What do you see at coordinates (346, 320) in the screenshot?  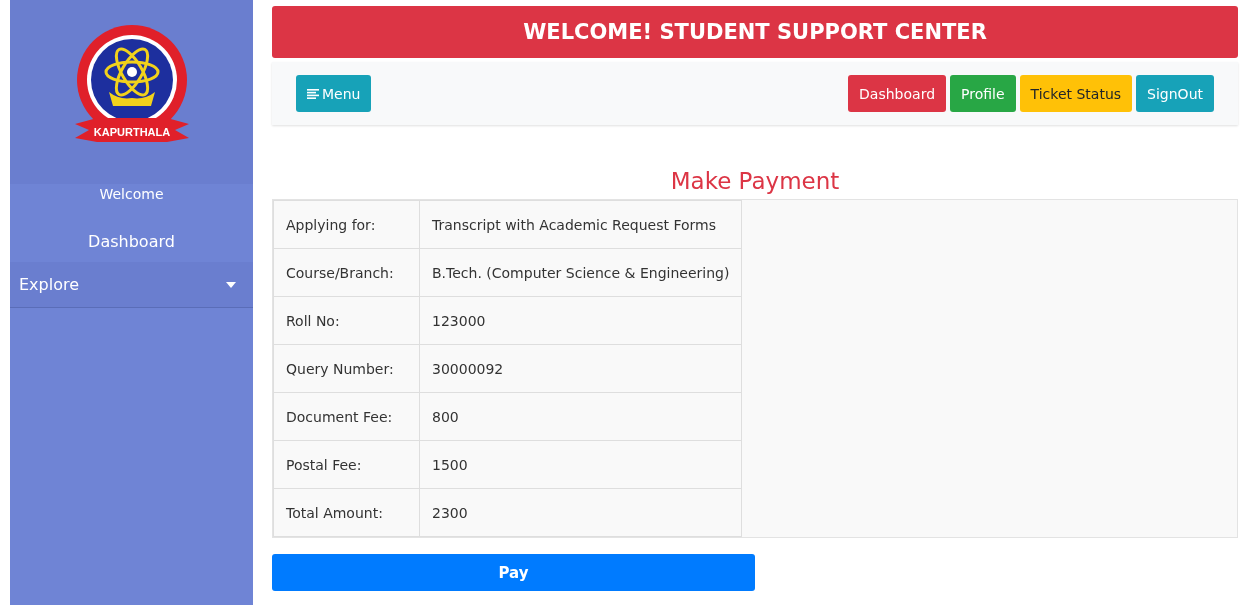 I see `table-cell: Roll No:` at bounding box center [346, 320].